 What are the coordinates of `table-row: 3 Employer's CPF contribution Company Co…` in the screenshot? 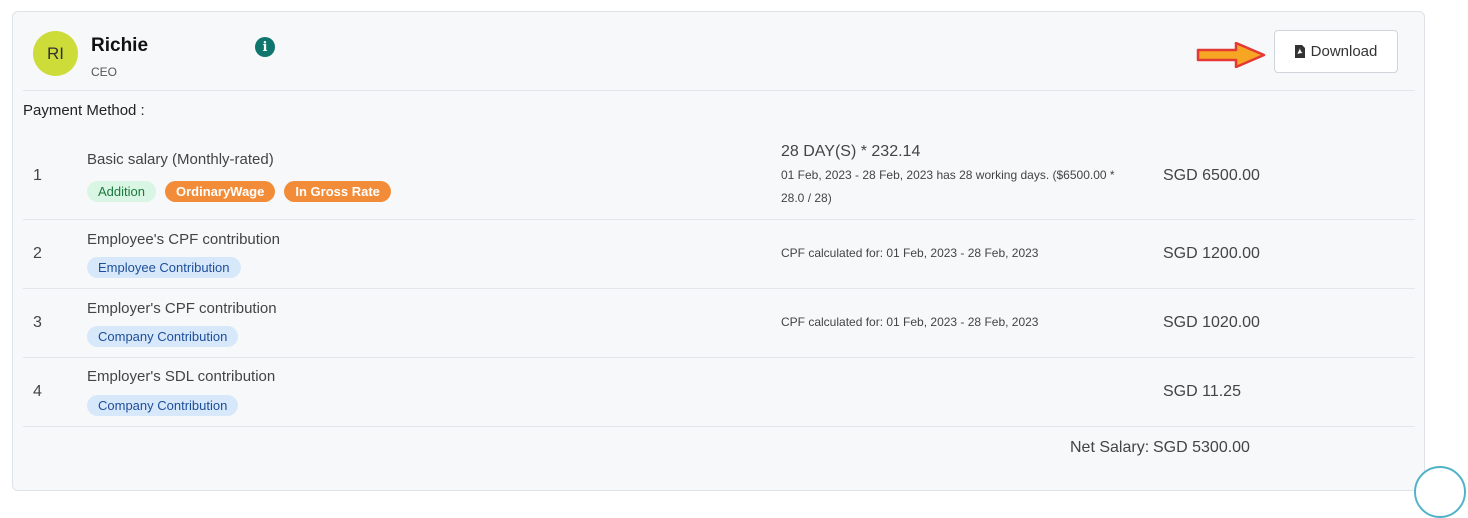 It's located at (719, 323).